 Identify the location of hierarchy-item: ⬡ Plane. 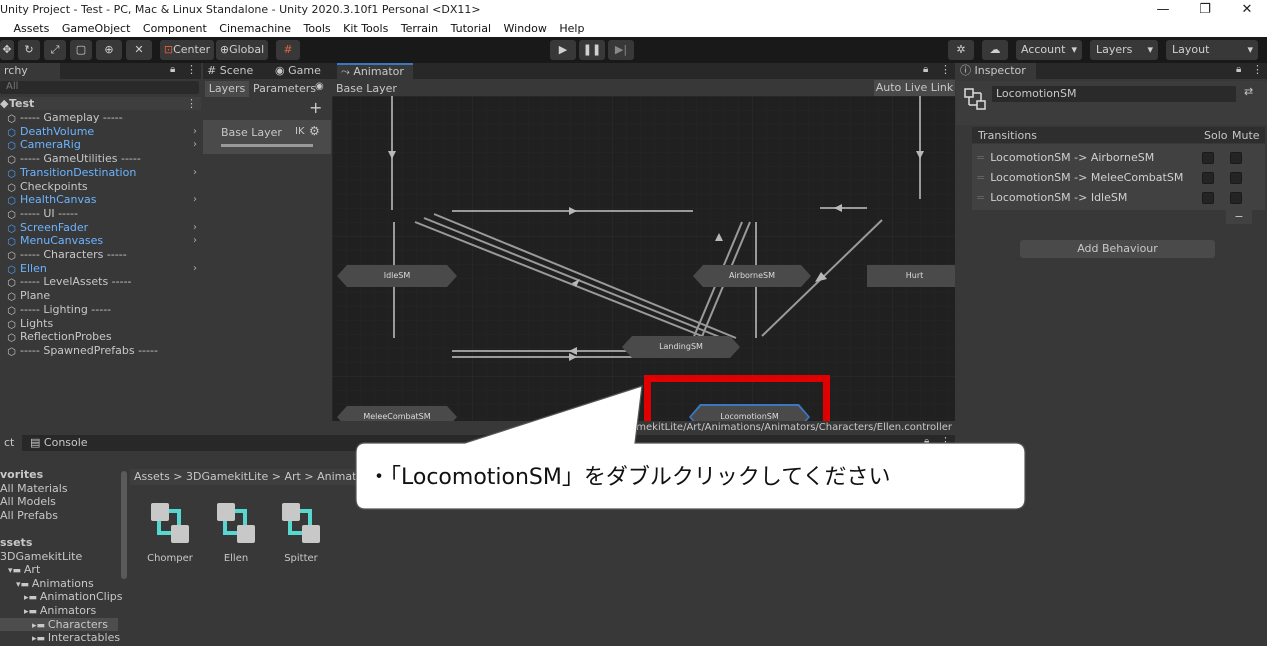
(100, 296).